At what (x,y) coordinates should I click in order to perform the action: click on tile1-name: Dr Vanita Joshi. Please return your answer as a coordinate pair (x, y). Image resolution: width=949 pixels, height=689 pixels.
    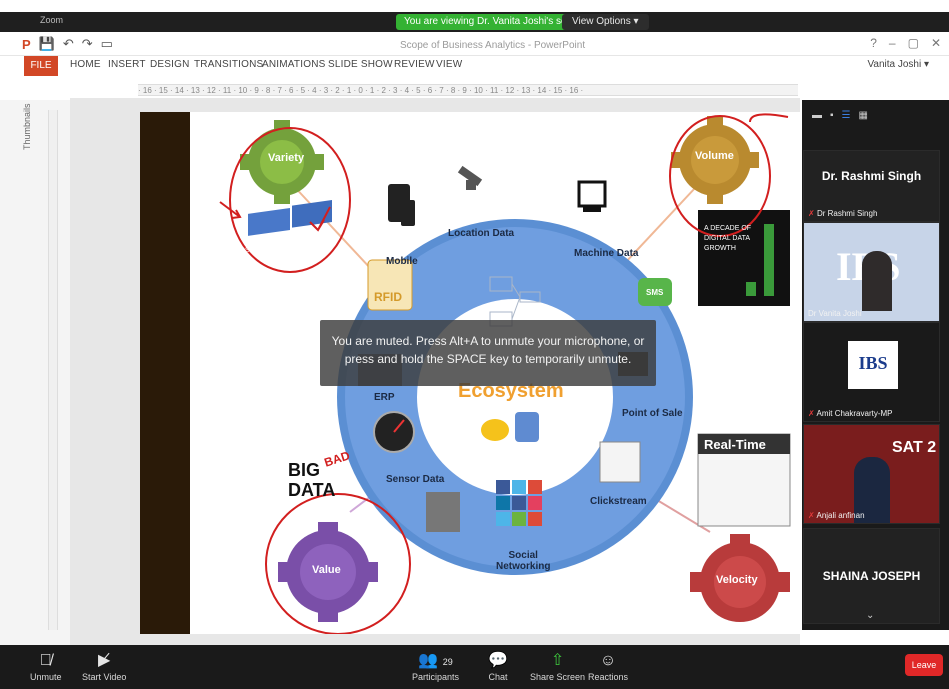
    Looking at the image, I should click on (835, 313).